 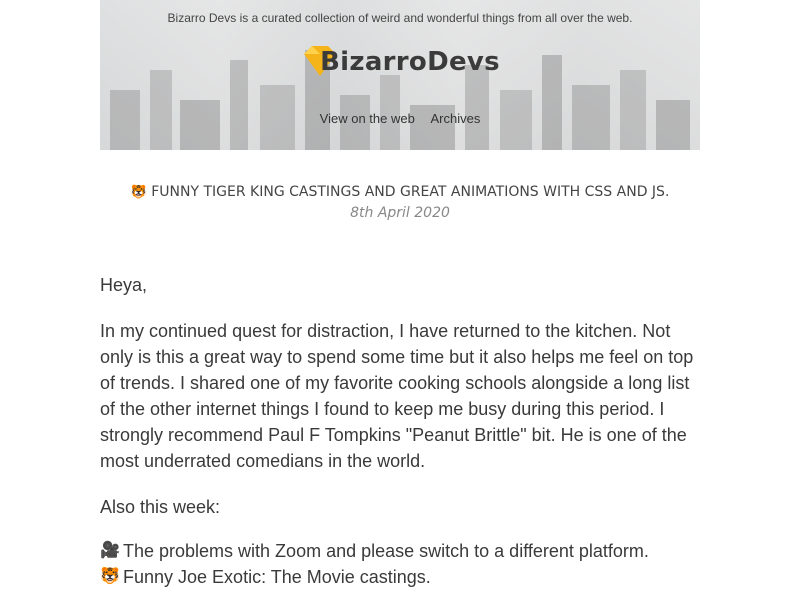 What do you see at coordinates (160, 507) in the screenshot?
I see `also-this-week-heading: Also this week:` at bounding box center [160, 507].